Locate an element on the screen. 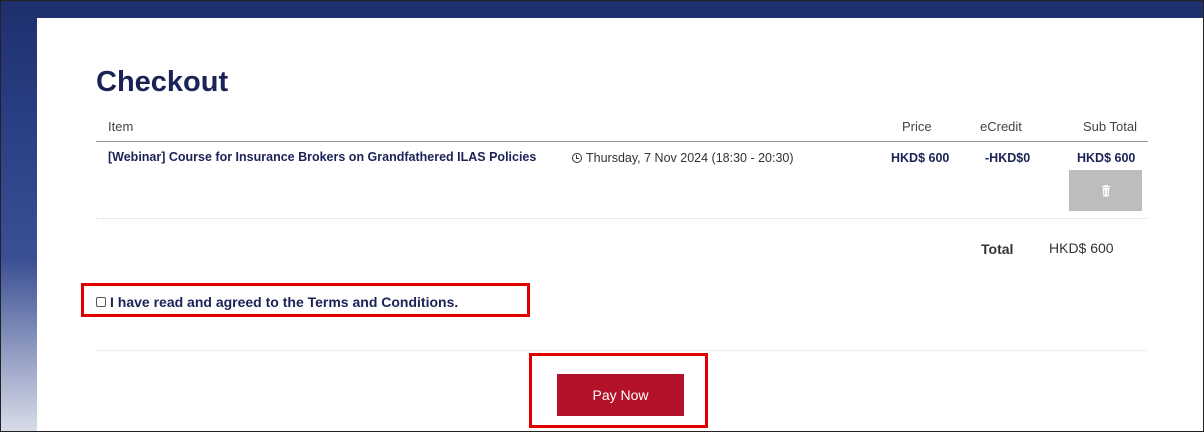  clock-icon is located at coordinates (577, 158).